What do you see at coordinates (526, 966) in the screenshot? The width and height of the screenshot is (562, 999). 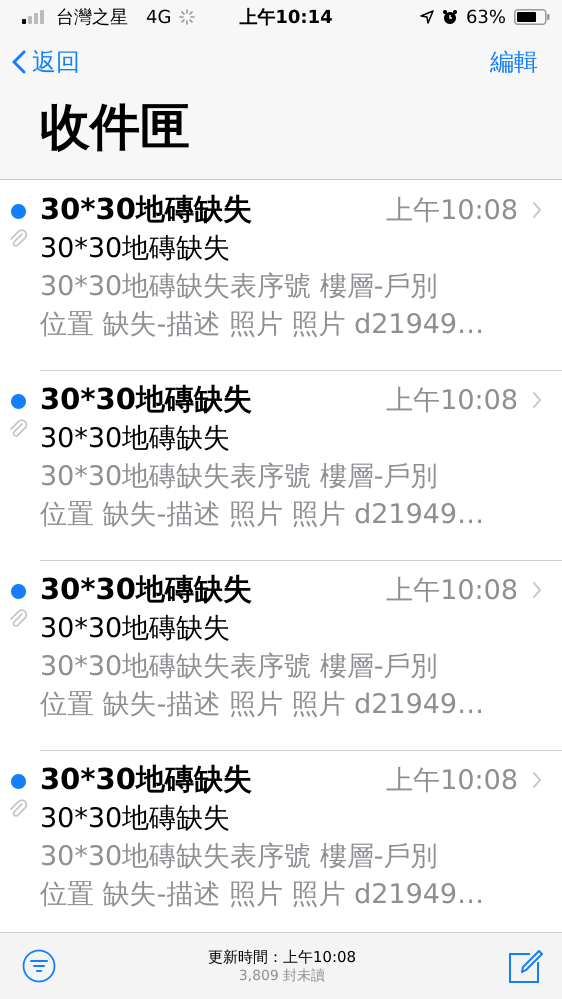 I see `compose-icon` at bounding box center [526, 966].